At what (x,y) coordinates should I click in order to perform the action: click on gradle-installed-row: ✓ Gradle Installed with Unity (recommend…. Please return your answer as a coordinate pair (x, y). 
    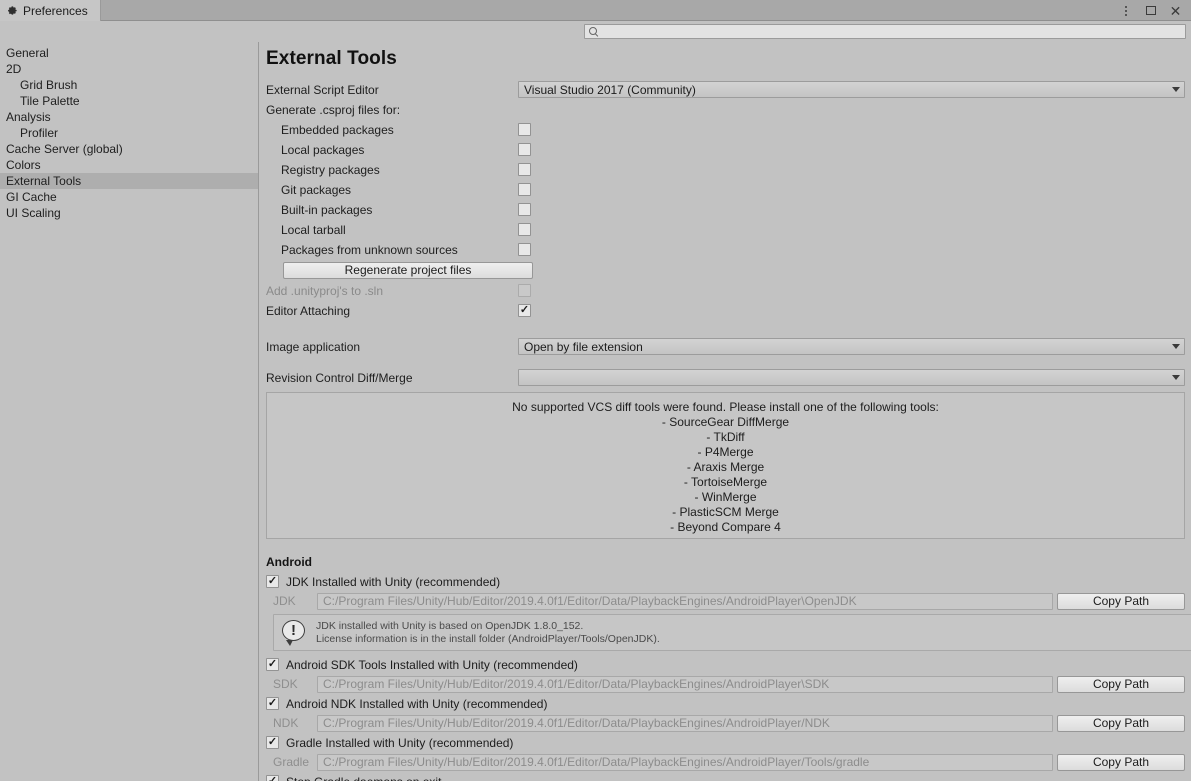
    Looking at the image, I should click on (725, 742).